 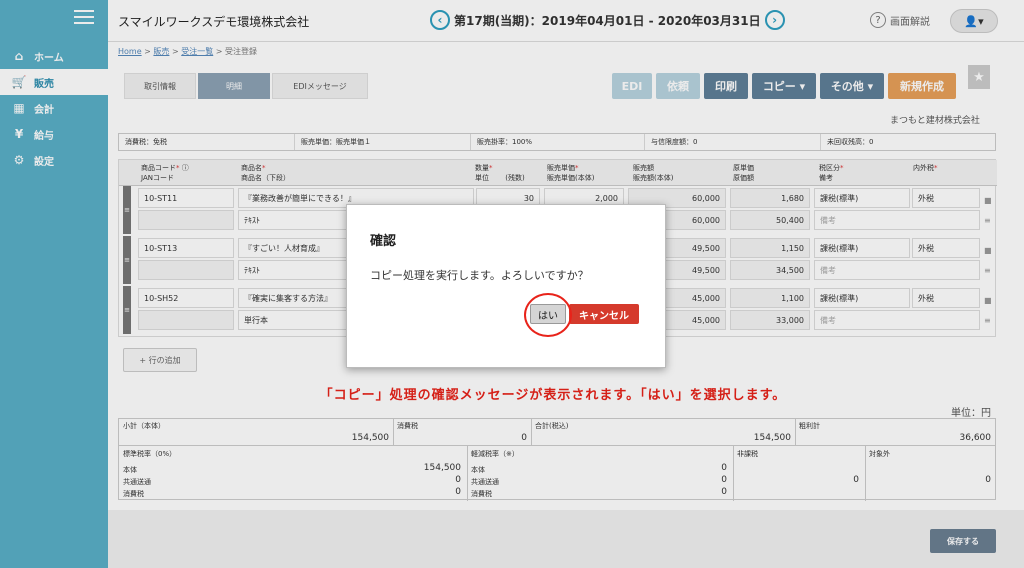 I want to click on dialog-message: コピー処理を実行します。よろしいですか？, so click(x=479, y=275).